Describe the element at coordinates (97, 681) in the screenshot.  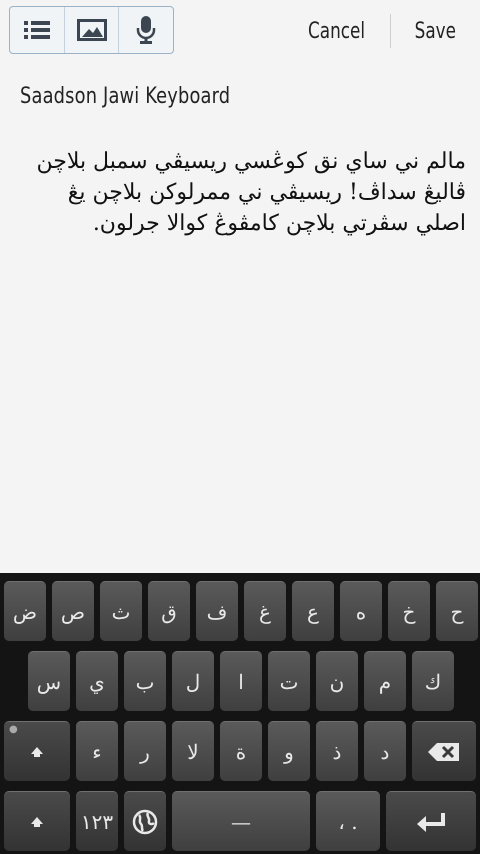
I see `key-ya: ي` at that location.